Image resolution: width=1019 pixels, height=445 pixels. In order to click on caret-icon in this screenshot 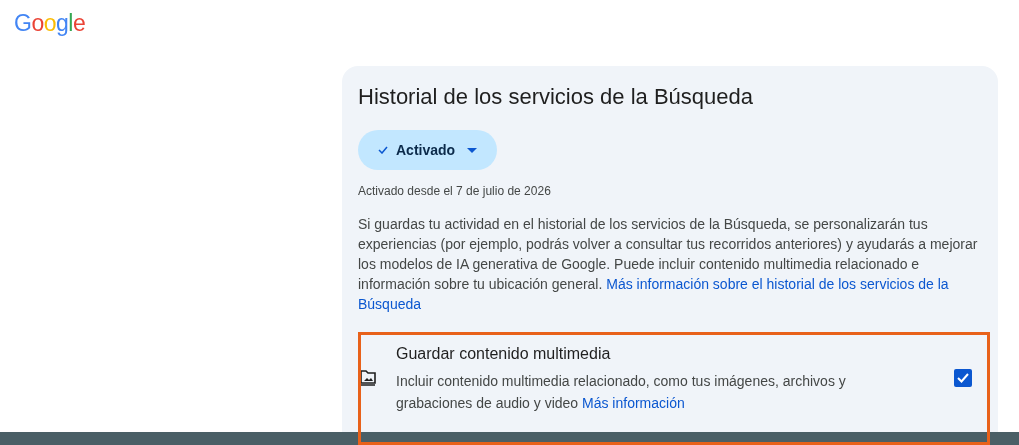, I will do `click(472, 150)`.